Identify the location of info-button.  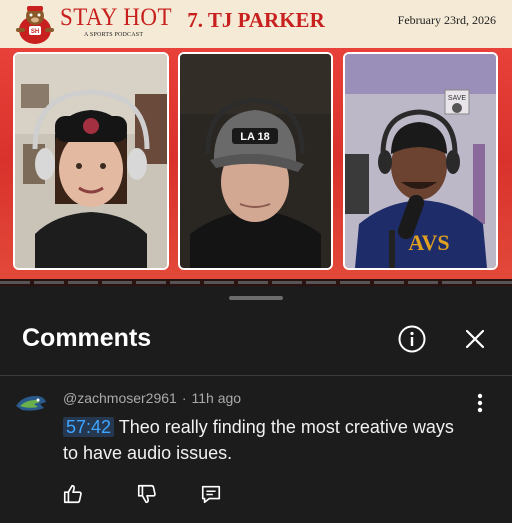
(412, 339).